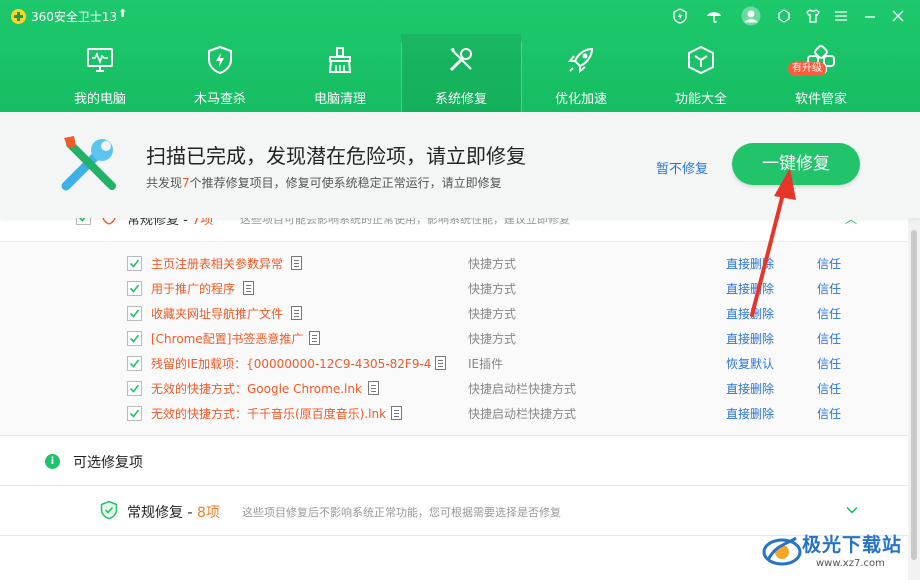 This screenshot has height=580, width=920. I want to click on watermark-url: www.xz7.com, so click(850, 563).